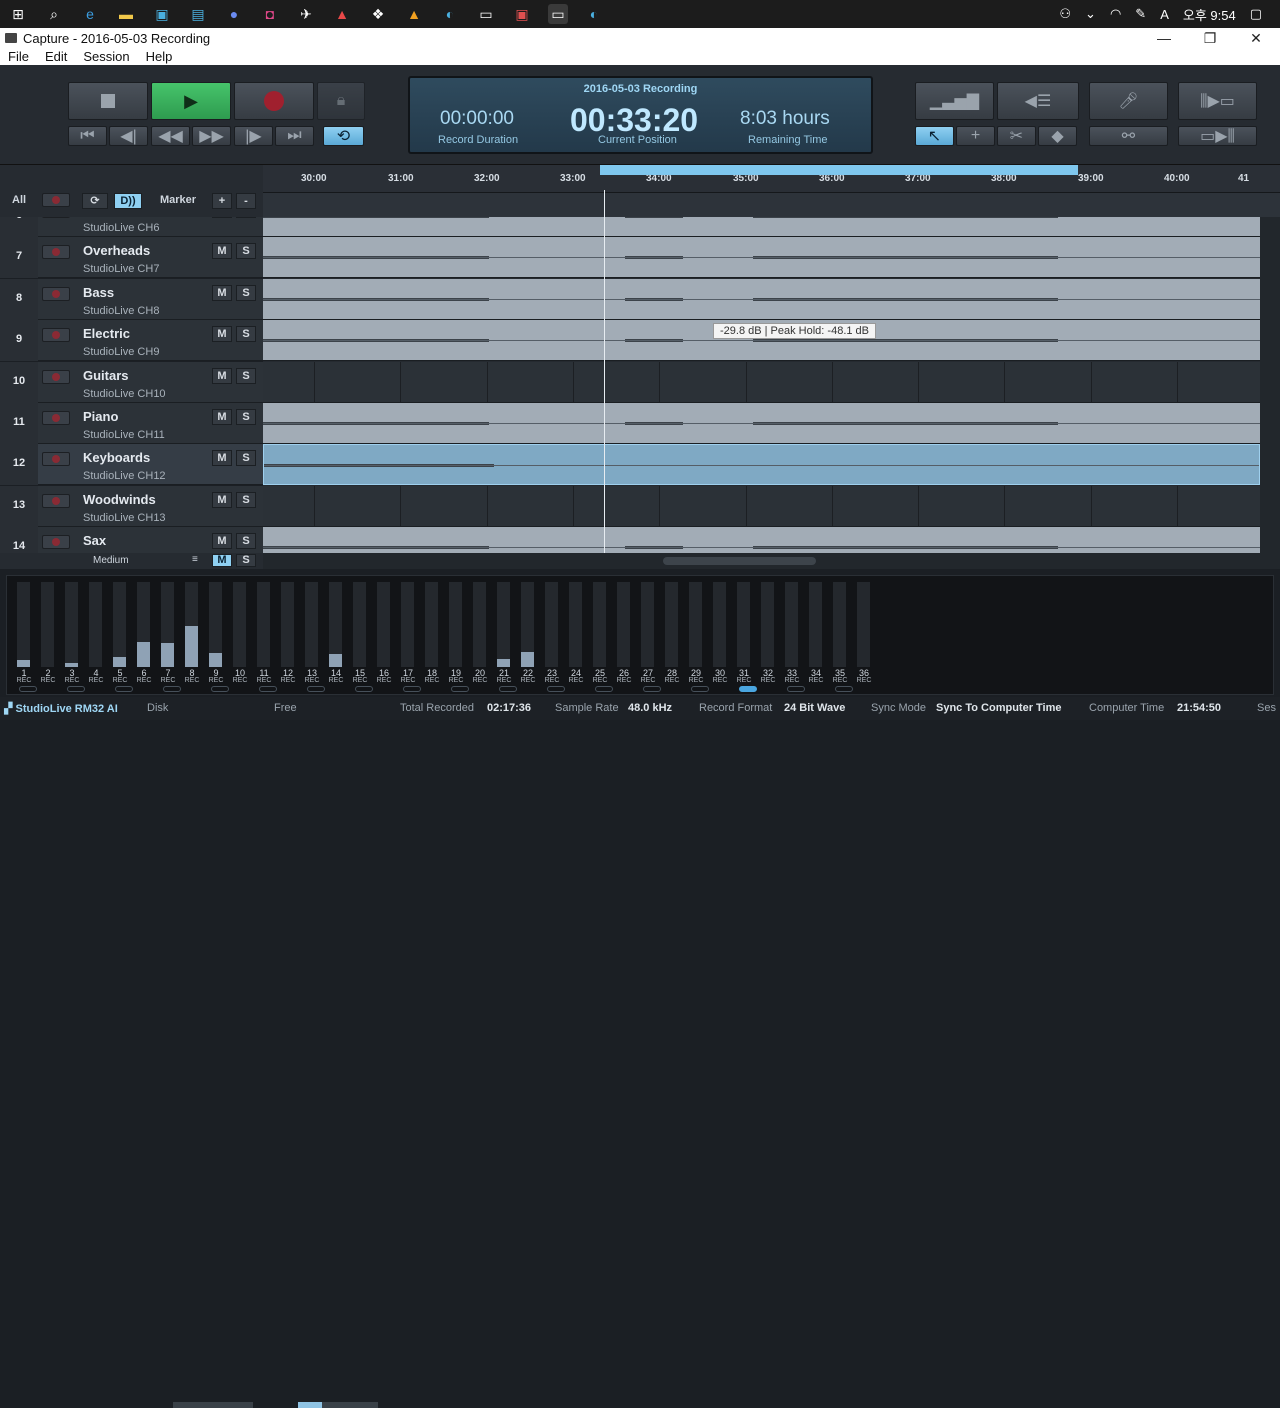 This screenshot has width=1280, height=1408. Describe the element at coordinates (934, 136) in the screenshot. I see `arrow-tool-button: ↖` at that location.